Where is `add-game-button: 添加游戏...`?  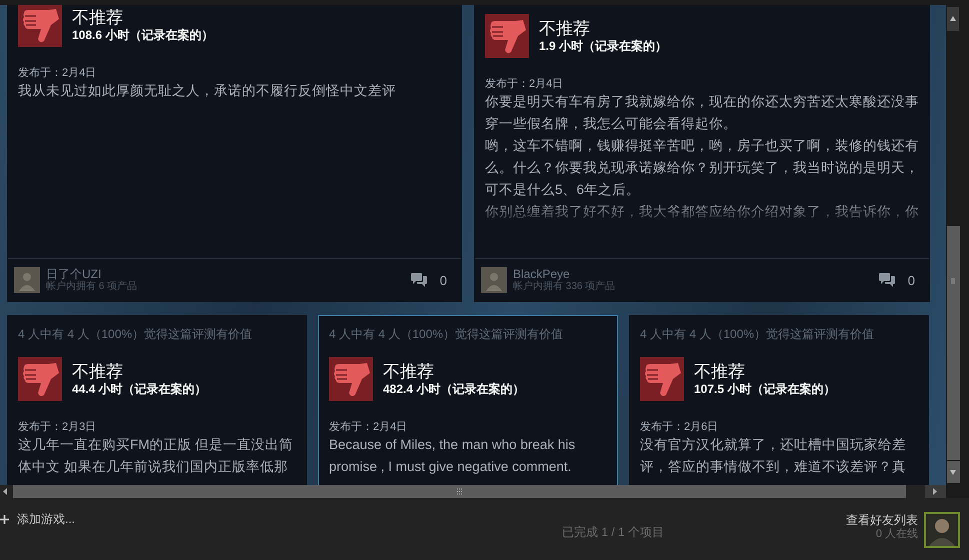 add-game-button: 添加游戏... is located at coordinates (190, 519).